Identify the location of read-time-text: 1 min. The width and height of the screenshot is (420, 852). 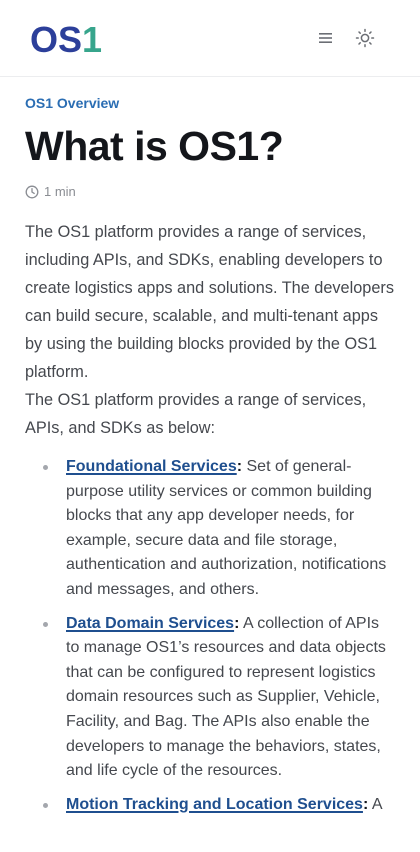
(60, 191).